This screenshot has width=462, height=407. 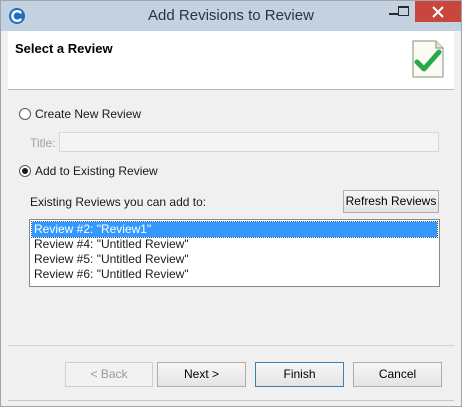 What do you see at coordinates (96, 171) in the screenshot?
I see `add-existing-label: Add to Existing Review` at bounding box center [96, 171].